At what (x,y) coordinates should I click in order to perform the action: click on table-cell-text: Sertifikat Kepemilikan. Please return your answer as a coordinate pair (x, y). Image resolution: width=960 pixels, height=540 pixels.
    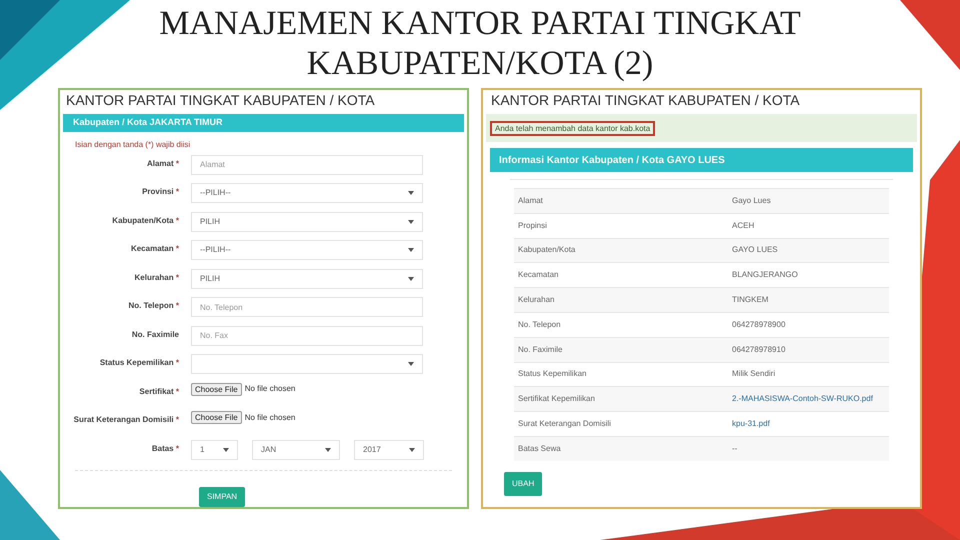
    Looking at the image, I should click on (556, 399).